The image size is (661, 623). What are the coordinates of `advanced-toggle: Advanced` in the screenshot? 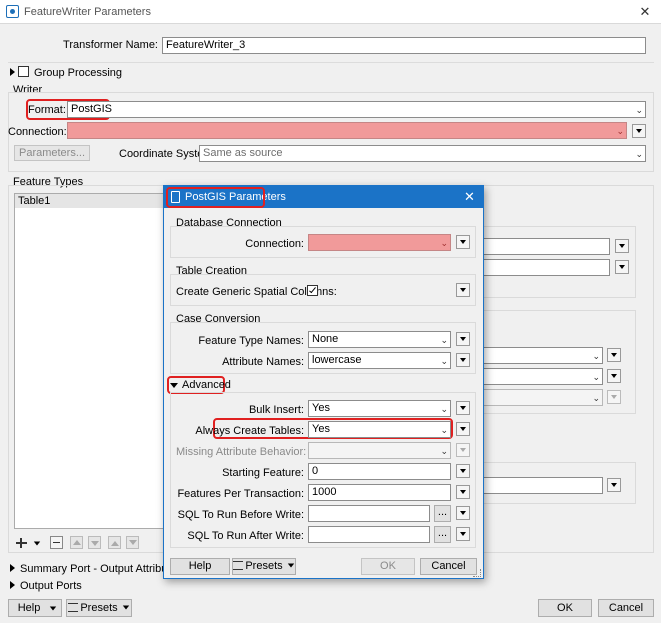 It's located at (200, 385).